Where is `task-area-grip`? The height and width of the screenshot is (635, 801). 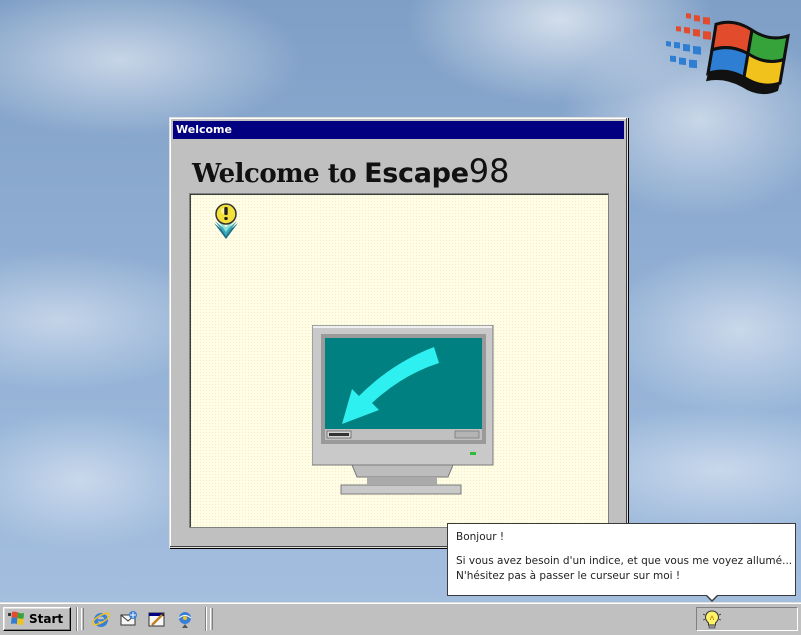
task-area-grip is located at coordinates (211, 619).